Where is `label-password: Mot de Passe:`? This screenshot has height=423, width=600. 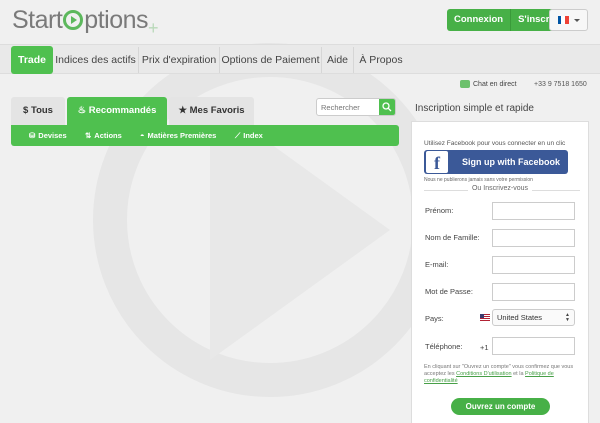
label-password: Mot de Passe: is located at coordinates (449, 291).